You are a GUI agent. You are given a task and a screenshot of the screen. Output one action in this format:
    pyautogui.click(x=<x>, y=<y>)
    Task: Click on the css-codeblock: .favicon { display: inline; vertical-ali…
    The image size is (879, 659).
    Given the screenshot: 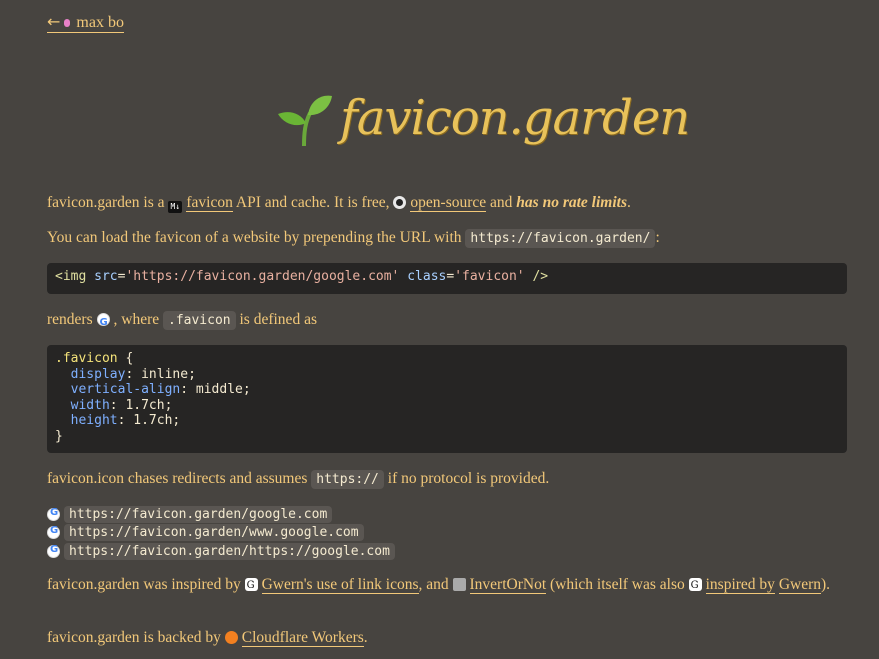 What is the action you would take?
    pyautogui.click(x=447, y=399)
    